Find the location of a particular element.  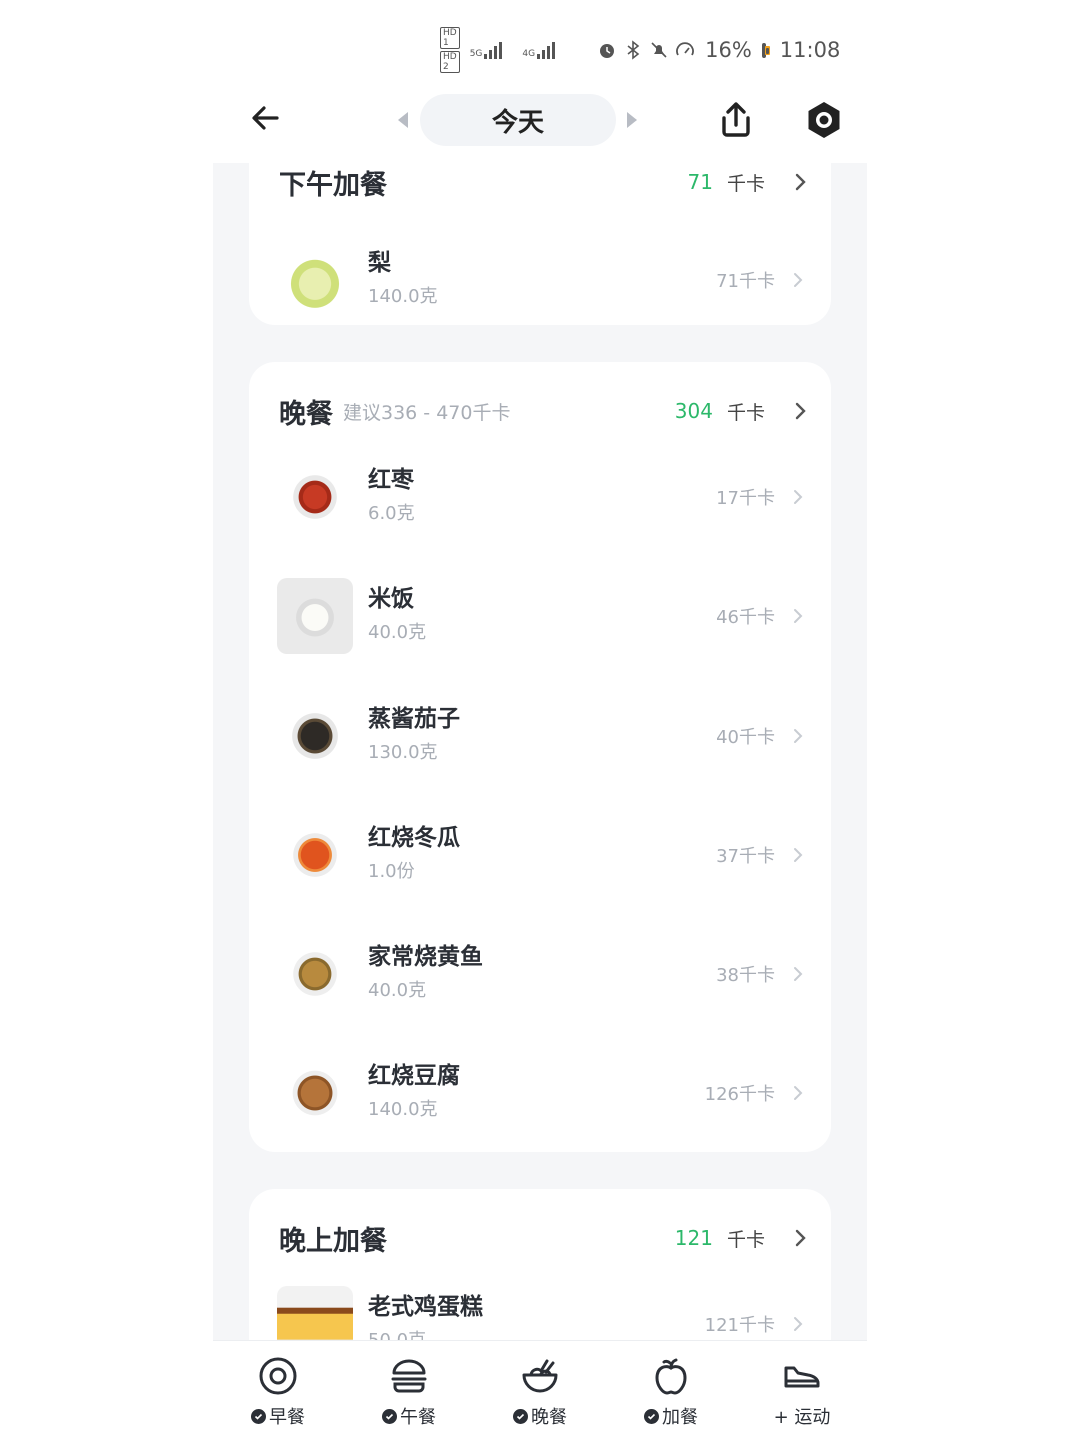

food-quantity: 130.0克 is located at coordinates (403, 752).